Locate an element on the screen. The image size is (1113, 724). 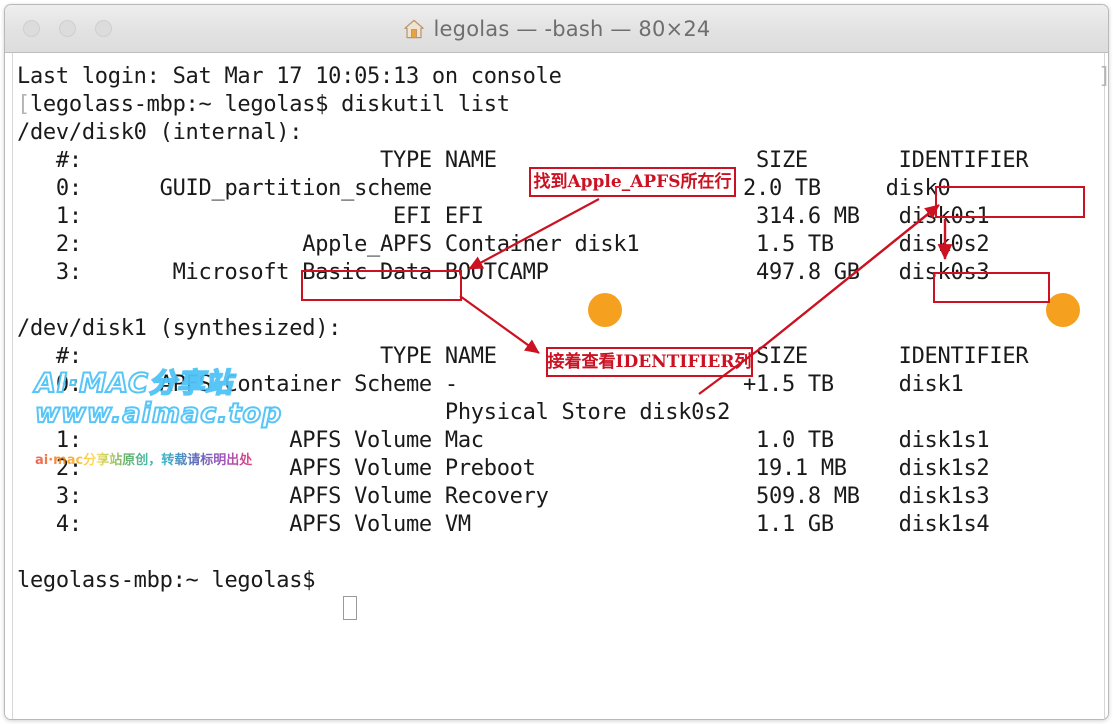
window-title-group: legolas — -bash — 80×24 is located at coordinates (556, 28).